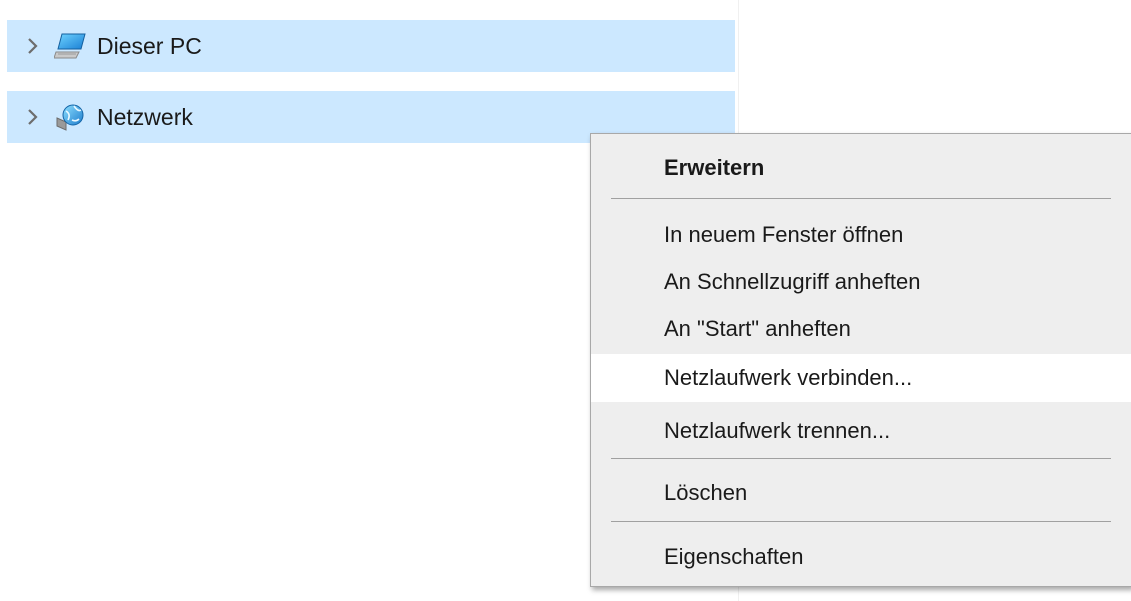  What do you see at coordinates (861, 557) in the screenshot?
I see `menu-item-eigenschaften: Eigenschaften` at bounding box center [861, 557].